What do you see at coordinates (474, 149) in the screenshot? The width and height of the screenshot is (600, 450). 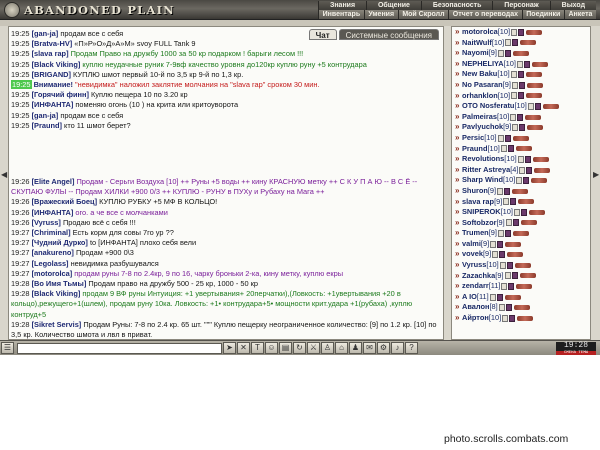 I see `user-name: Praund` at bounding box center [474, 149].